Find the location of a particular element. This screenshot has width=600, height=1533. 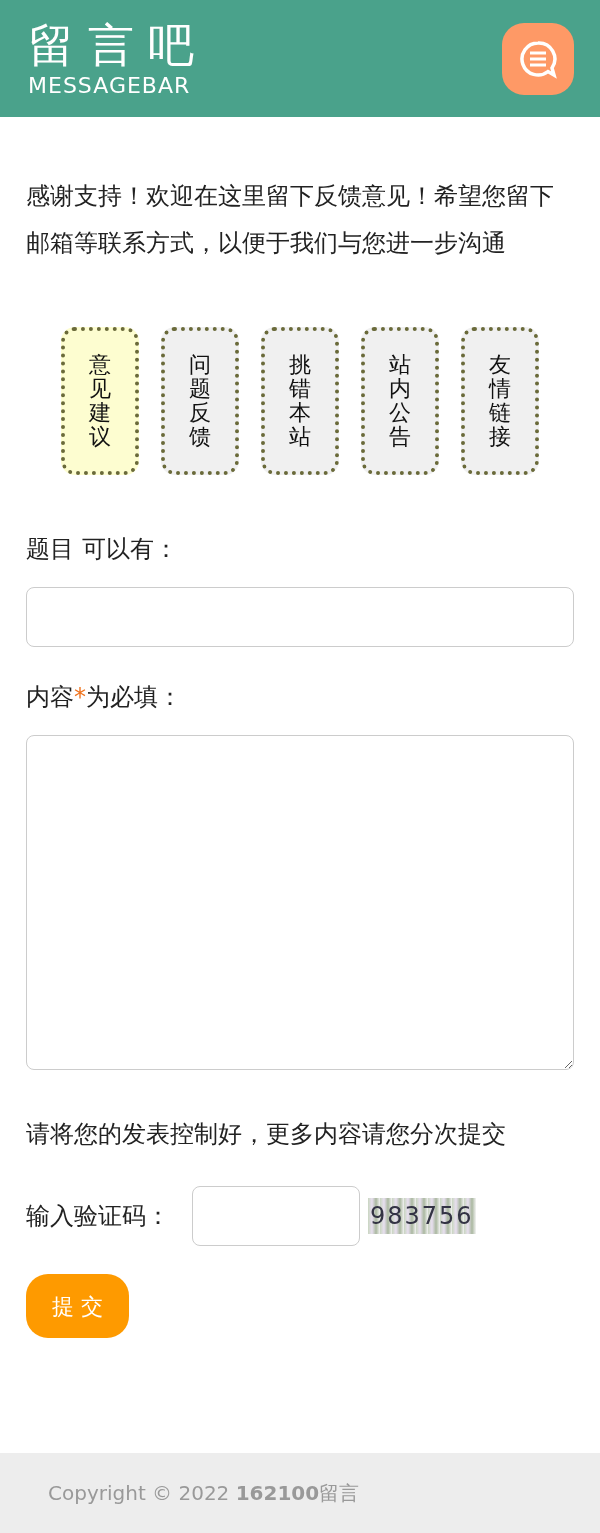

content-label: 内容*为必填： is located at coordinates (104, 697).